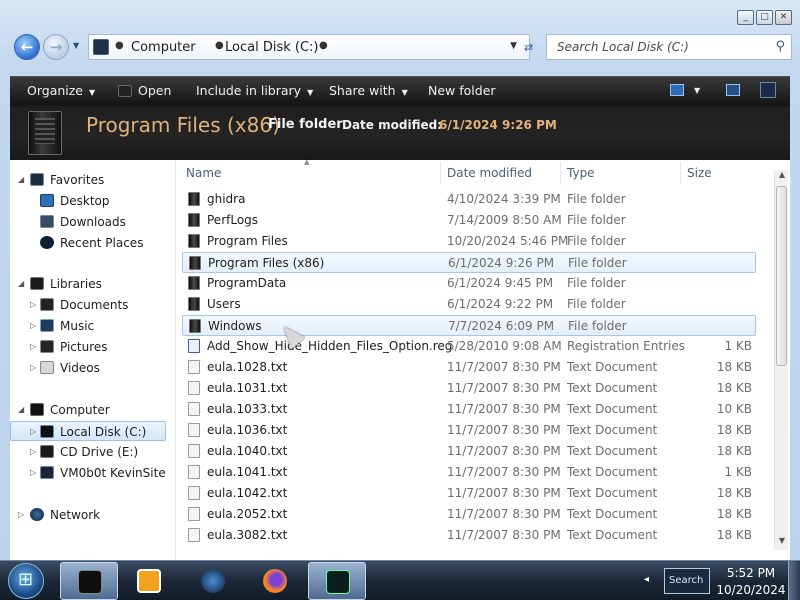  Describe the element at coordinates (61, 90) in the screenshot. I see `organize-button: Organize ▼` at that location.